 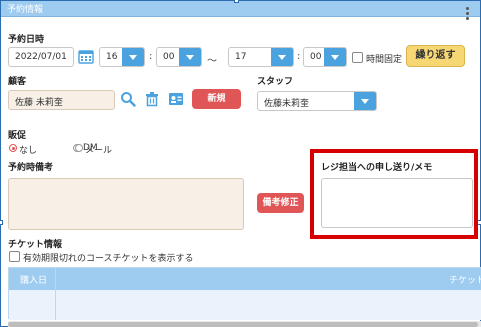 What do you see at coordinates (169, 57) in the screenshot?
I see `start-minute-value: 00` at bounding box center [169, 57].